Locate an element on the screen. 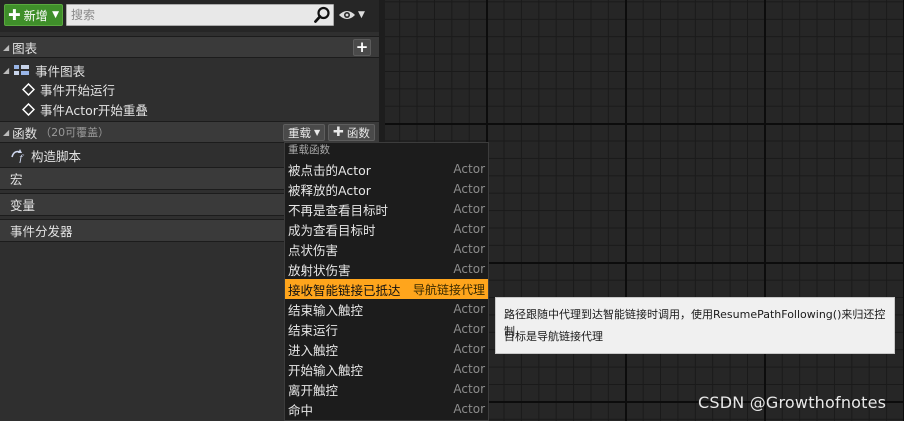  add-function-button: ✚ 函数 is located at coordinates (351, 132).